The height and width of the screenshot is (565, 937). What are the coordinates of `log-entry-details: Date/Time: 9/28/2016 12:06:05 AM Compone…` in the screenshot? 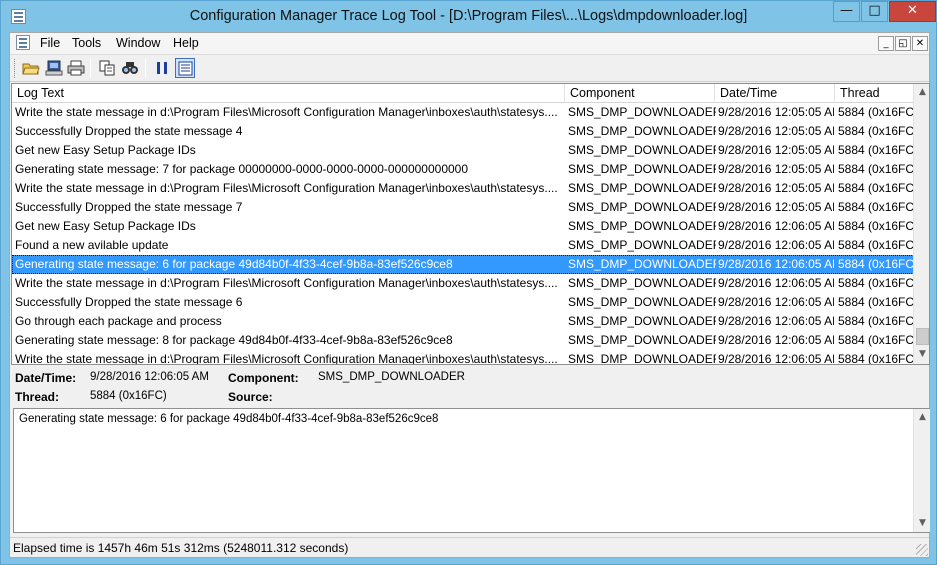 It's located at (469, 387).